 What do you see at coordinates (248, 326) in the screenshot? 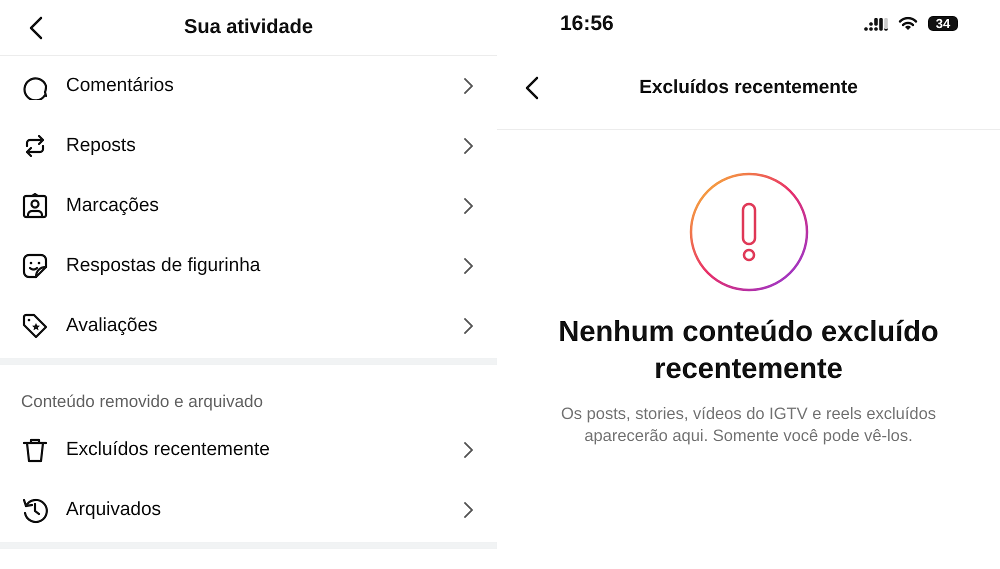
I see `menu-item: Avaliações` at bounding box center [248, 326].